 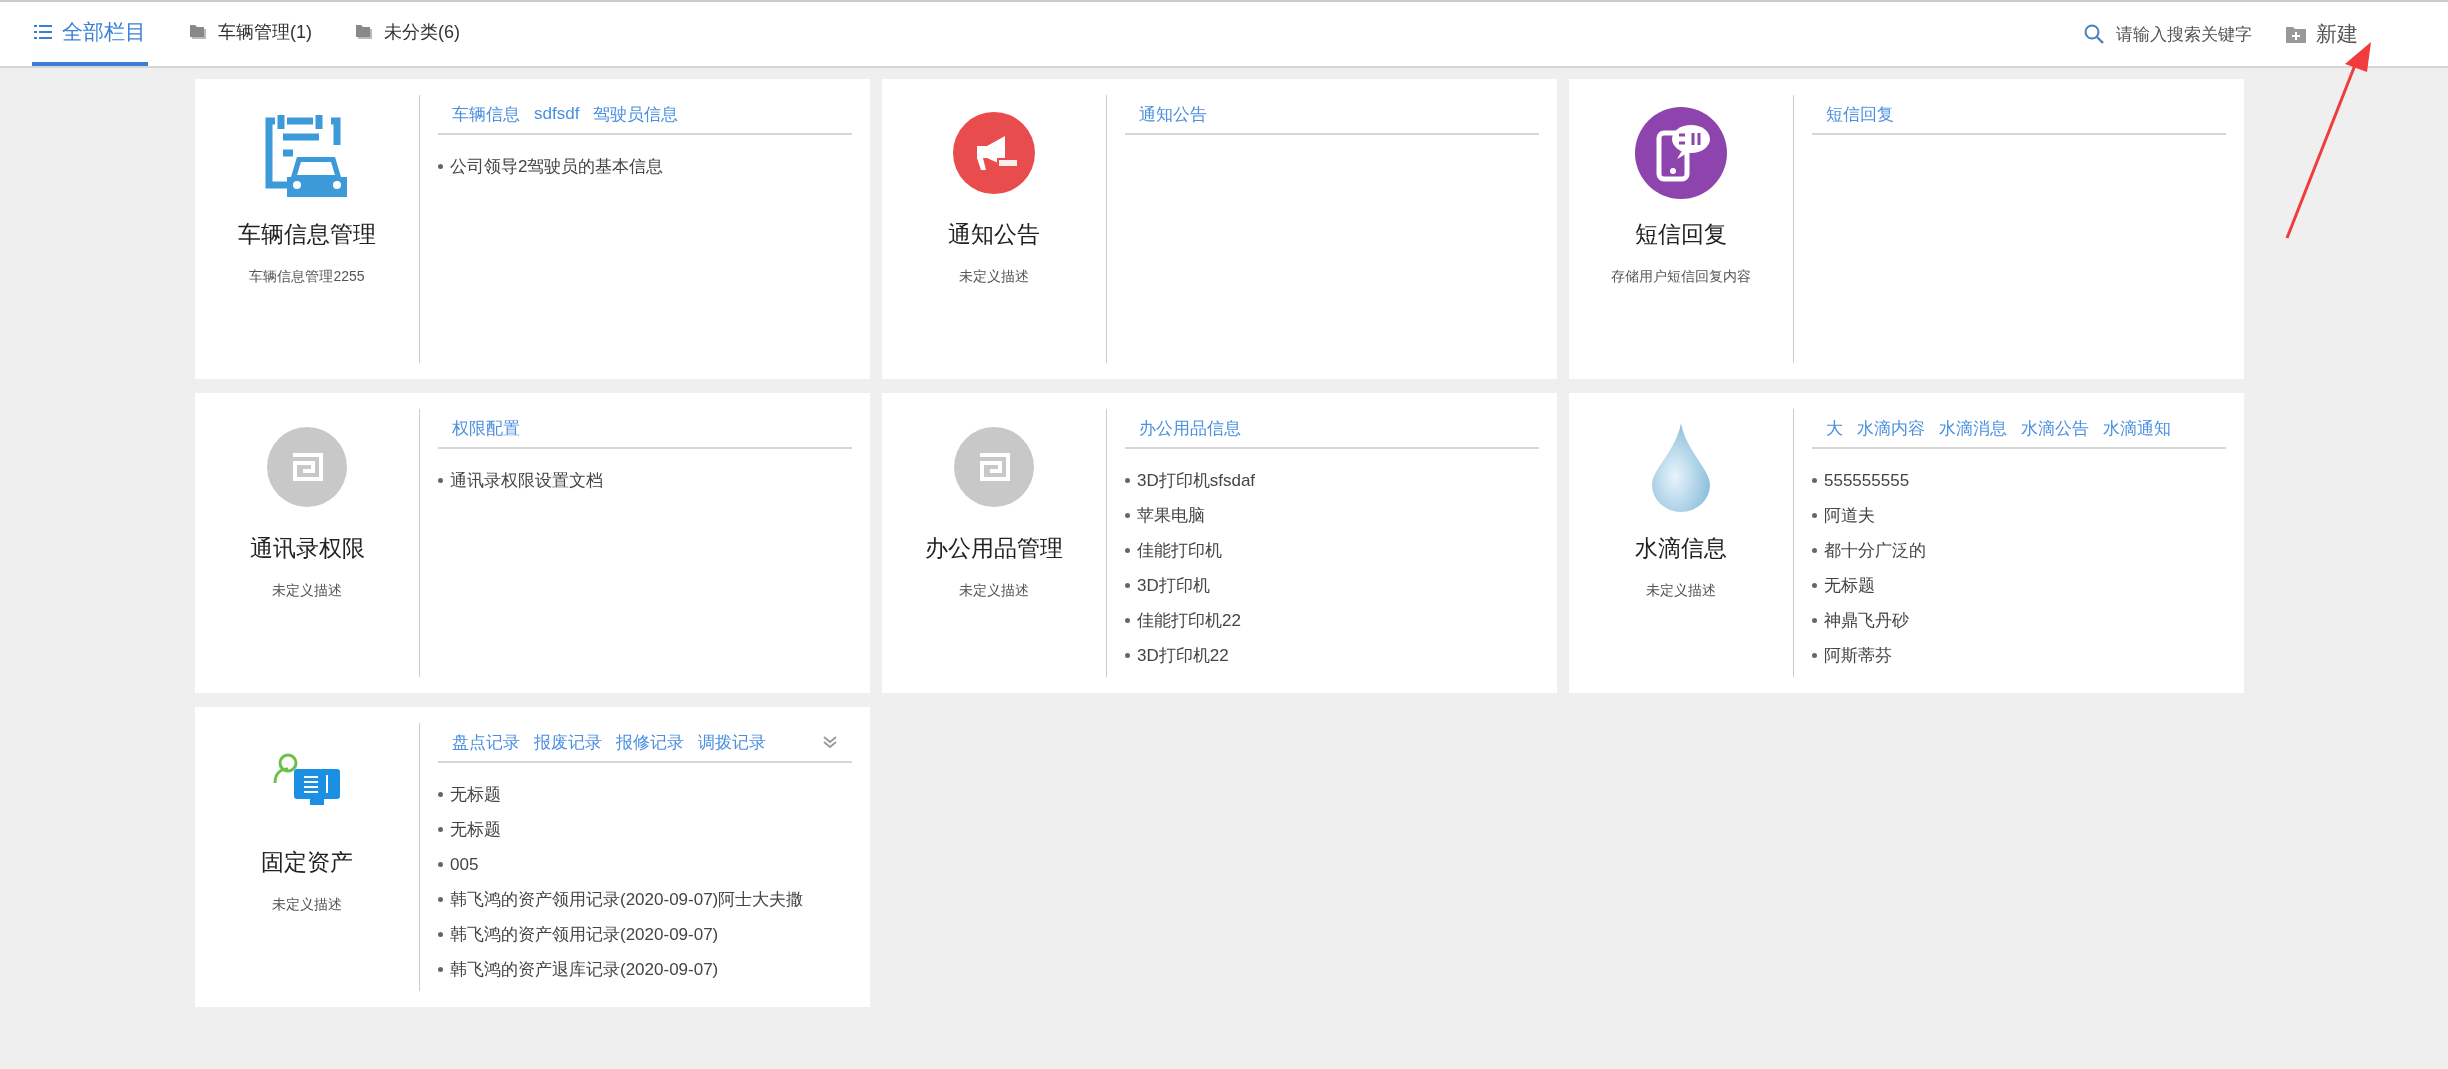 I want to click on document-link: 神鼎飞丹砂, so click(x=1866, y=620).